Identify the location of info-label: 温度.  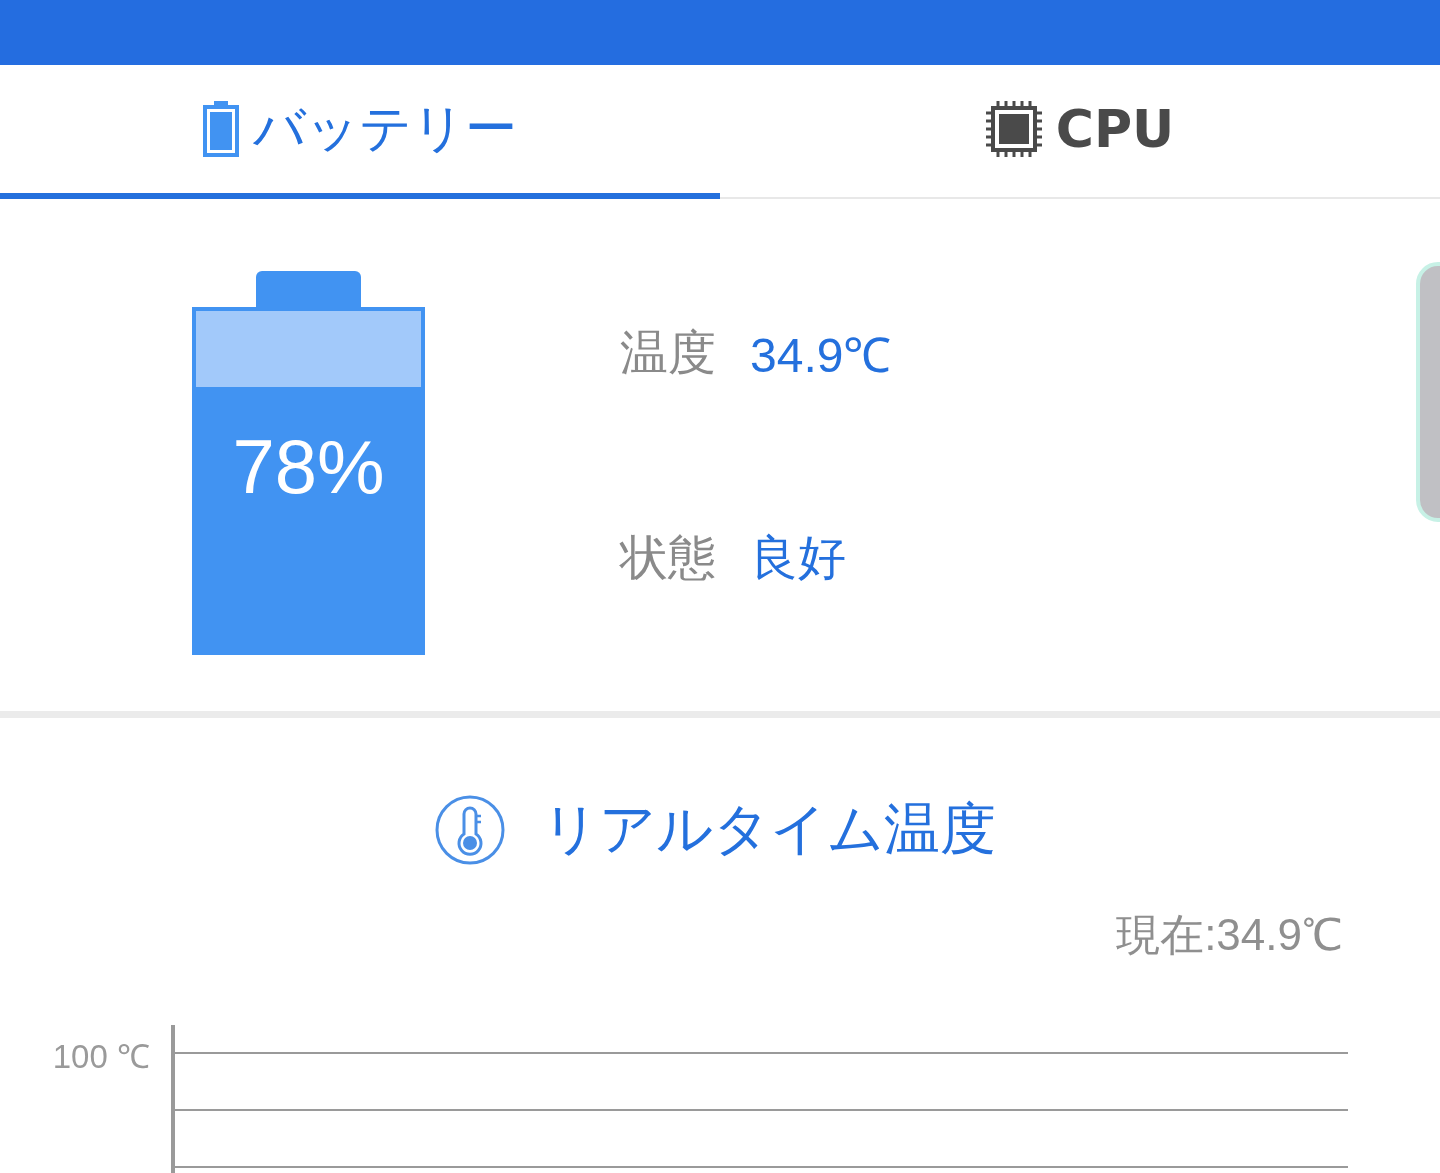
(668, 352).